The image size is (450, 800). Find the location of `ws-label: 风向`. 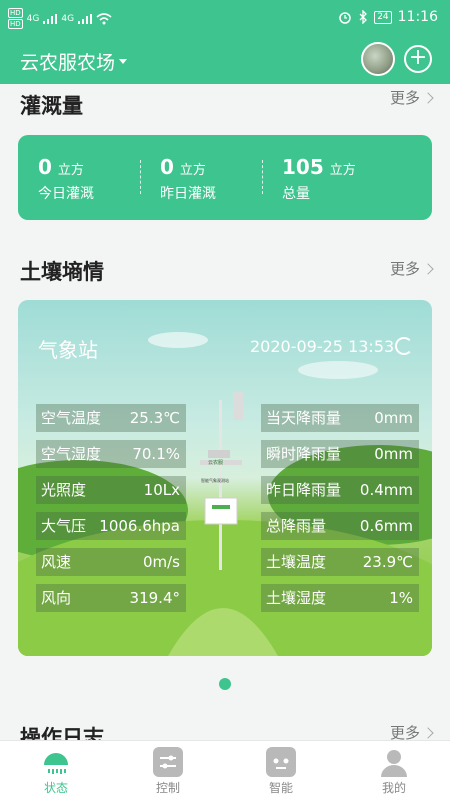

ws-label: 风向 is located at coordinates (56, 598).